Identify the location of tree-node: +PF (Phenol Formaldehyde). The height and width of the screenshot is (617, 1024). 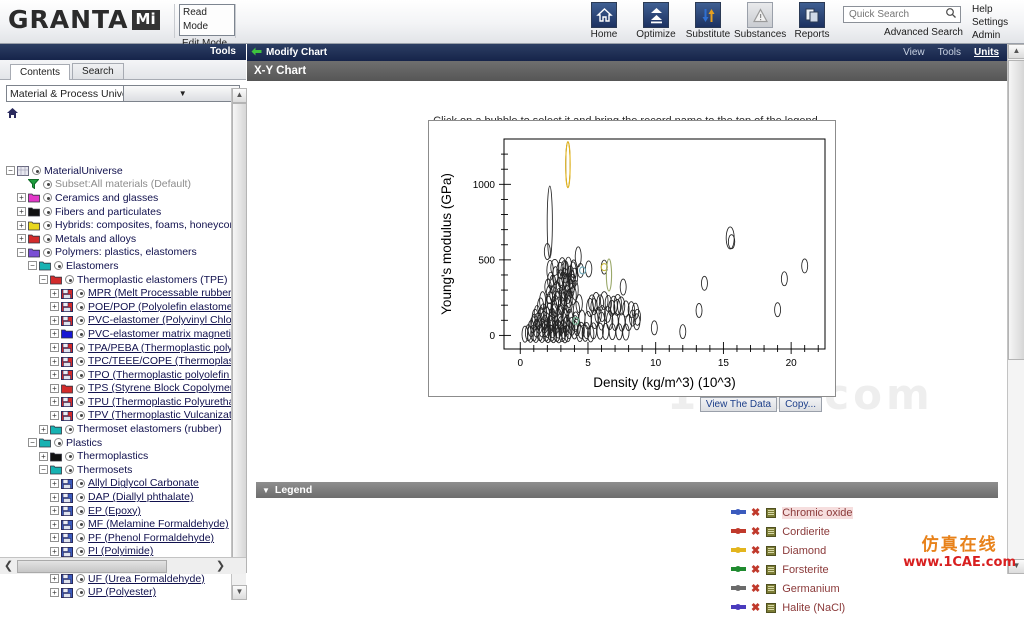
(120, 538).